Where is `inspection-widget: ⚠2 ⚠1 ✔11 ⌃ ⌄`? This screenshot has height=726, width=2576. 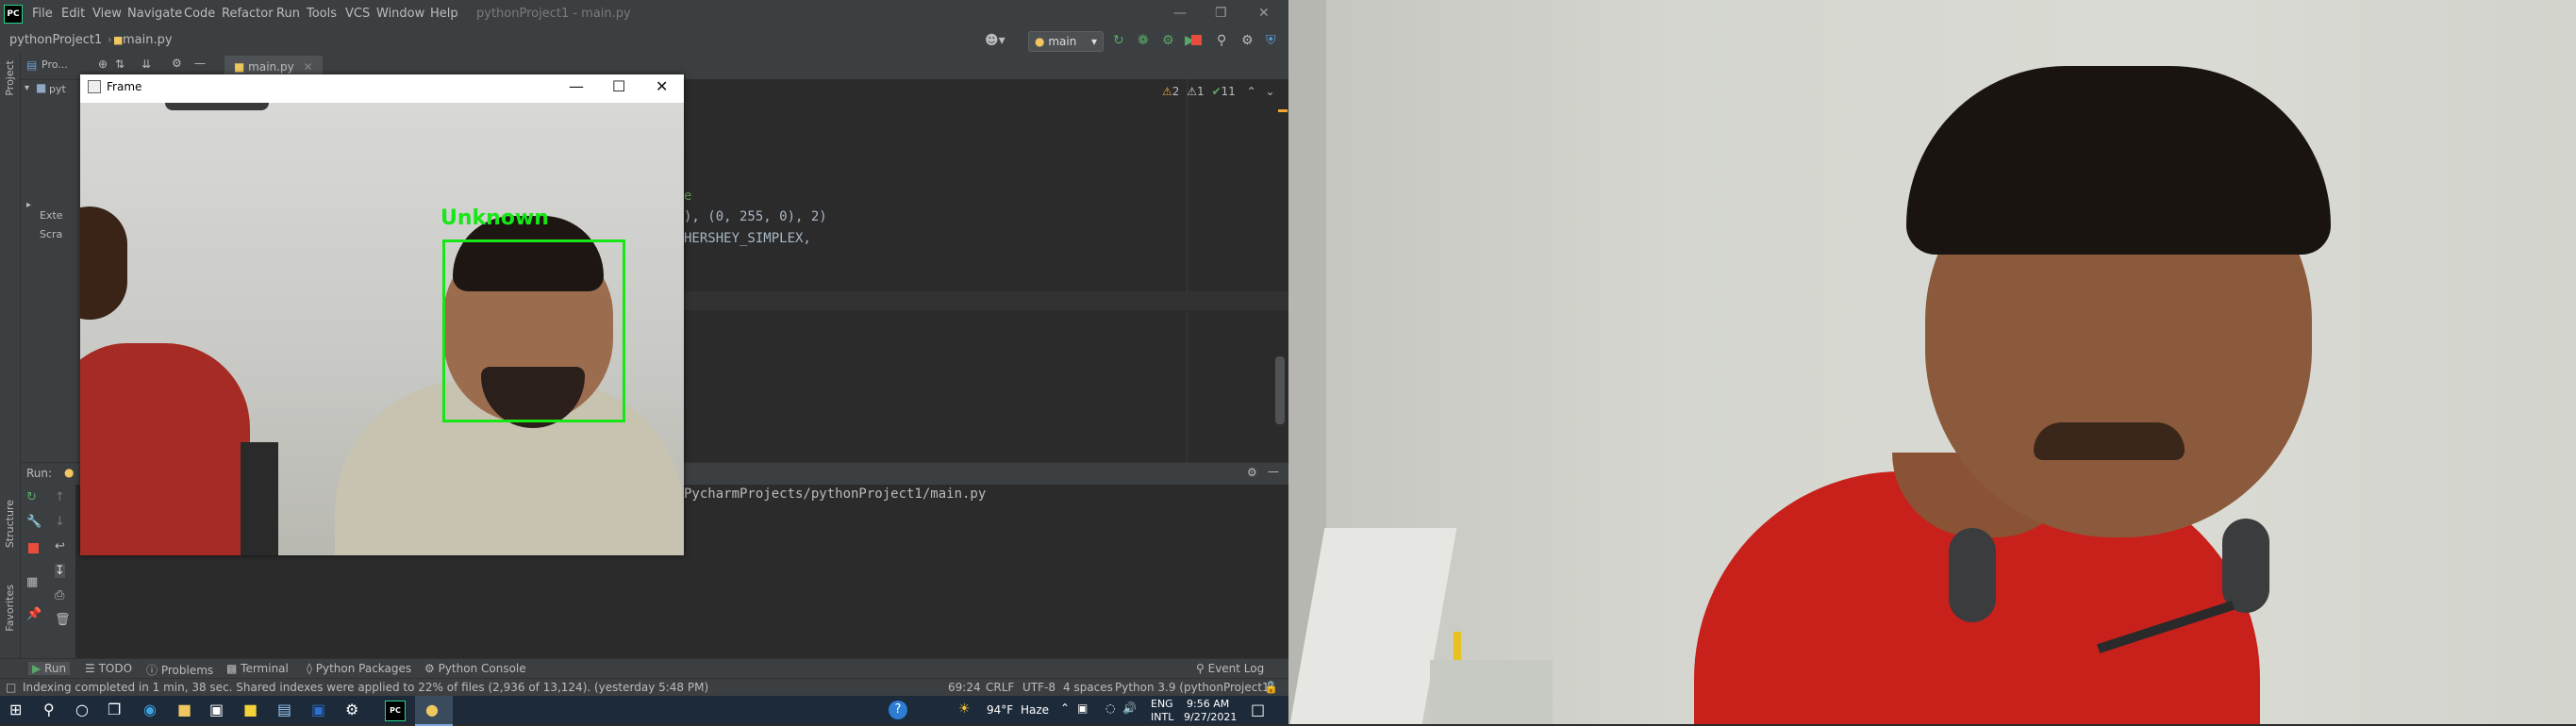
inspection-widget: ⚠2 ⚠1 ✔11 ⌃ ⌄ is located at coordinates (1218, 91).